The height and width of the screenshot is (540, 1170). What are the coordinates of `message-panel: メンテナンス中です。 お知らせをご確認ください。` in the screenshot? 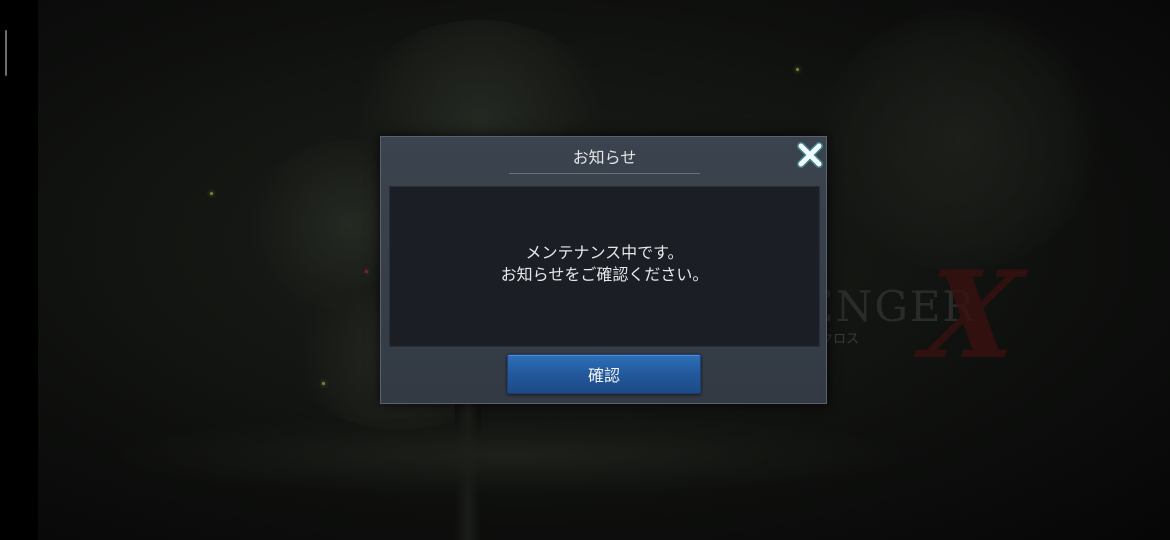 It's located at (604, 266).